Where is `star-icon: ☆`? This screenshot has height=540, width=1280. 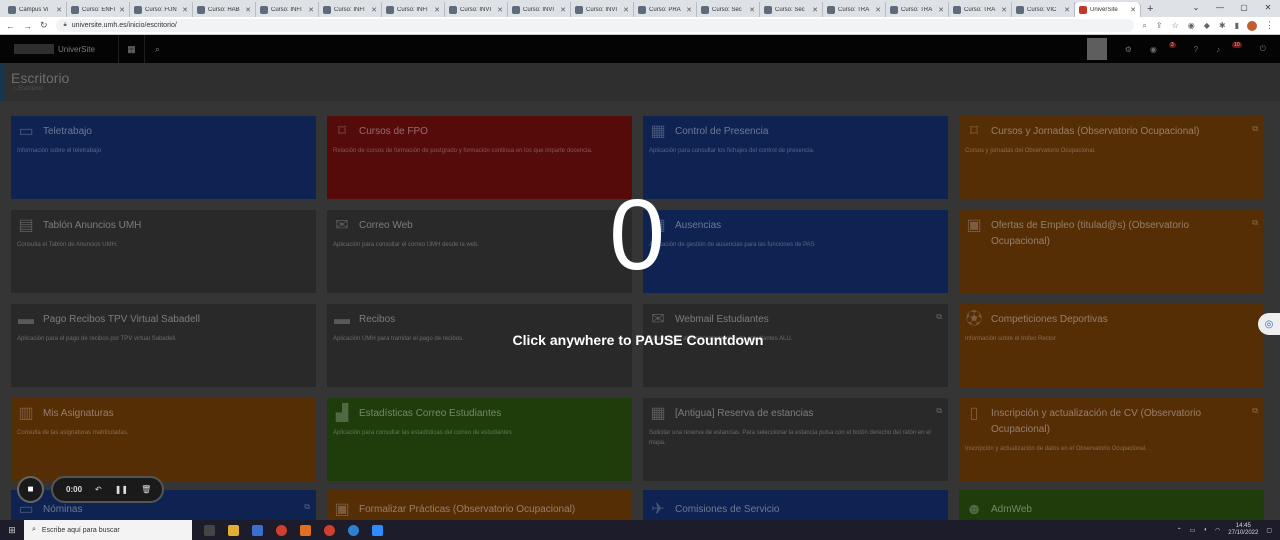 star-icon: ☆ is located at coordinates (1175, 26).